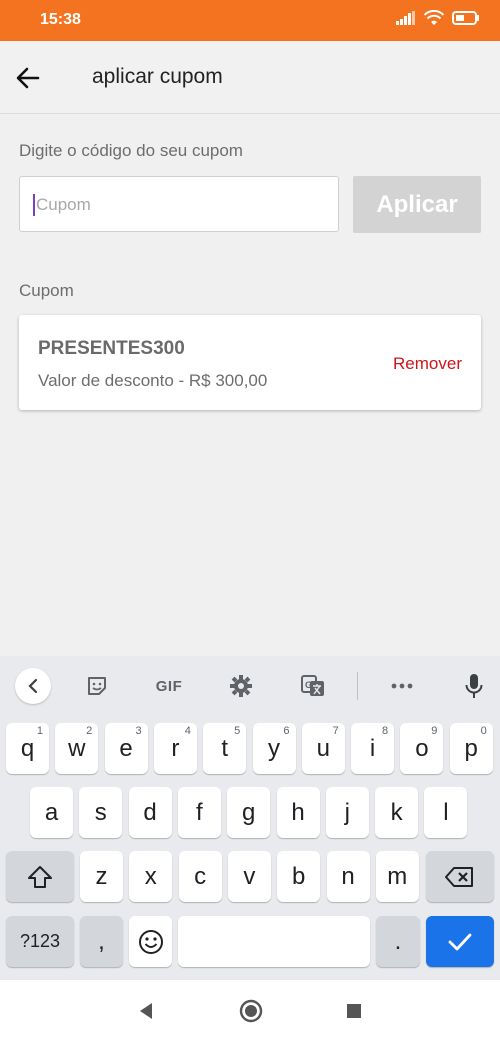  I want to click on key-z: z, so click(101, 876).